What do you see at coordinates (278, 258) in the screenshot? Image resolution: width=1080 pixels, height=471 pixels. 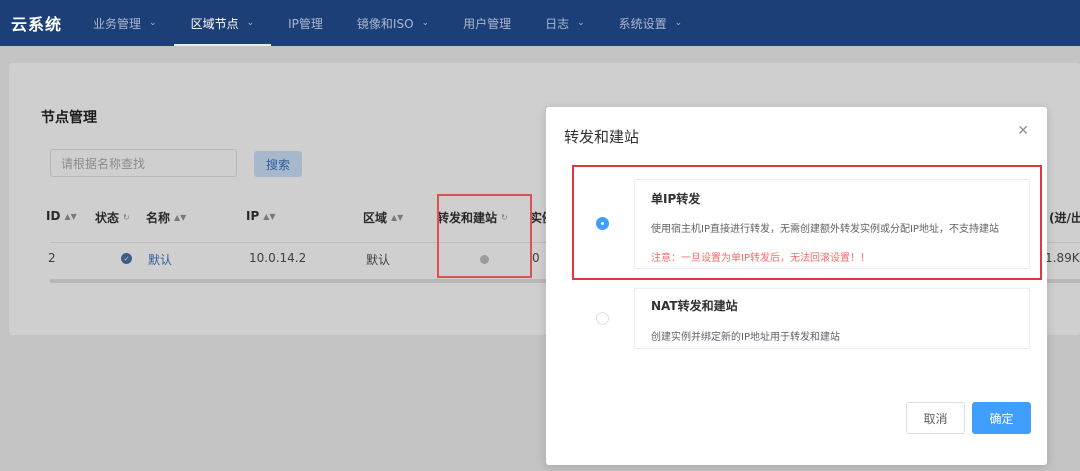 I see `cell-ip: 10.0.14.2` at bounding box center [278, 258].